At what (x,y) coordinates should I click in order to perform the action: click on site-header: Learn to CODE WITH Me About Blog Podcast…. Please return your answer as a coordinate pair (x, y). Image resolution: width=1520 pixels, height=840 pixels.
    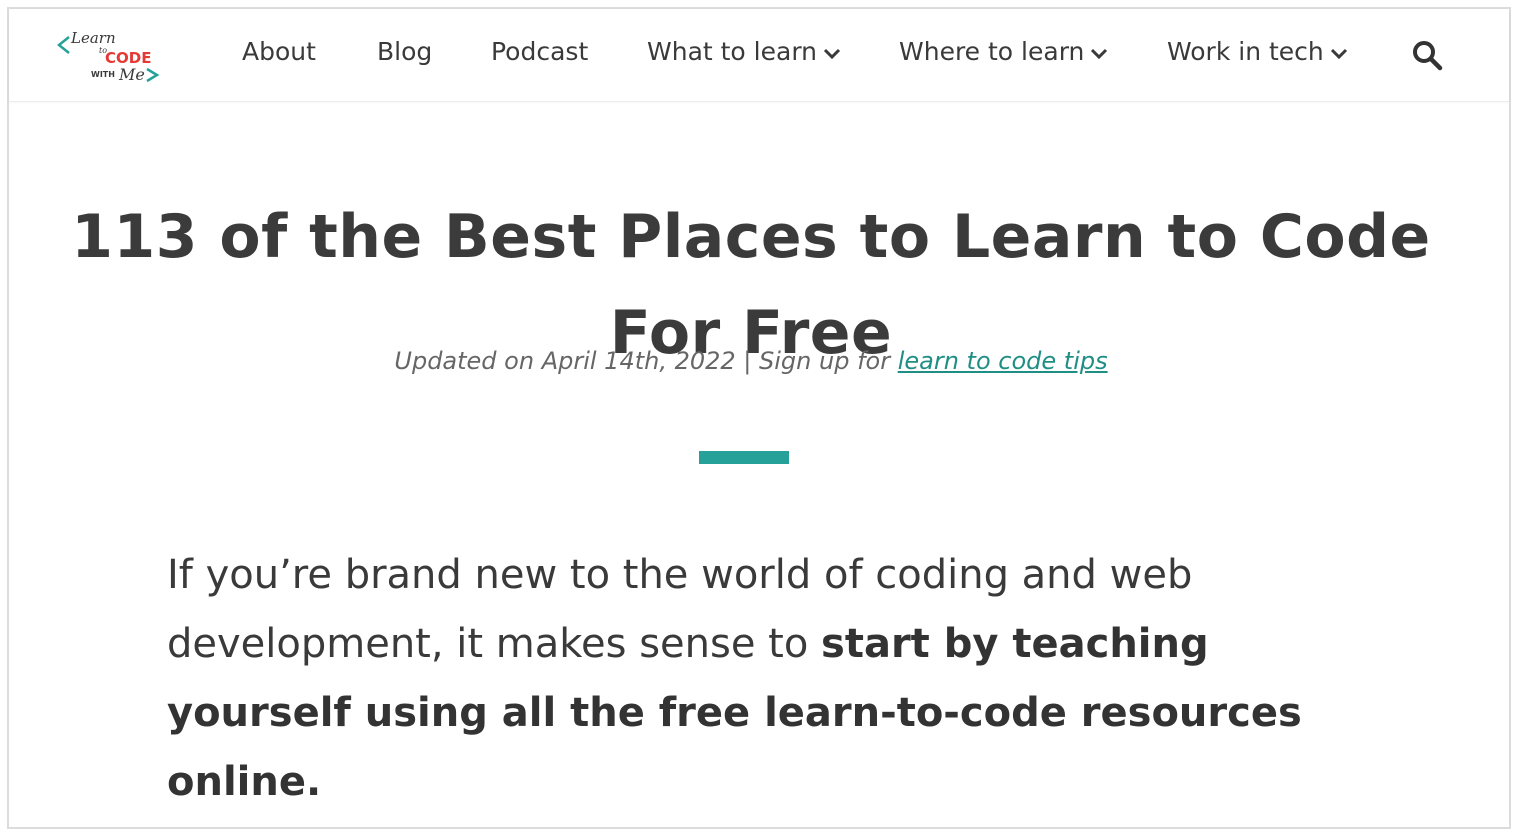
    Looking at the image, I should click on (759, 55).